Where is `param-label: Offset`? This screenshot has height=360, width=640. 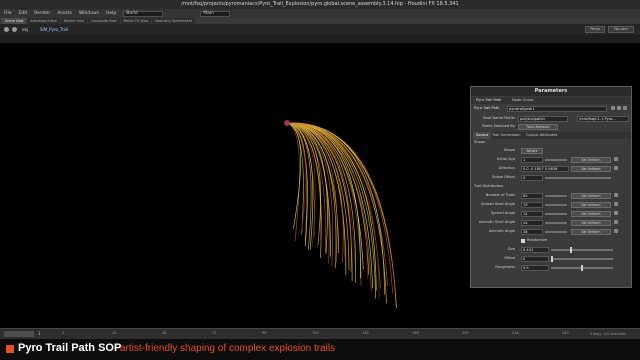
param-label: Offset is located at coordinates (509, 258).